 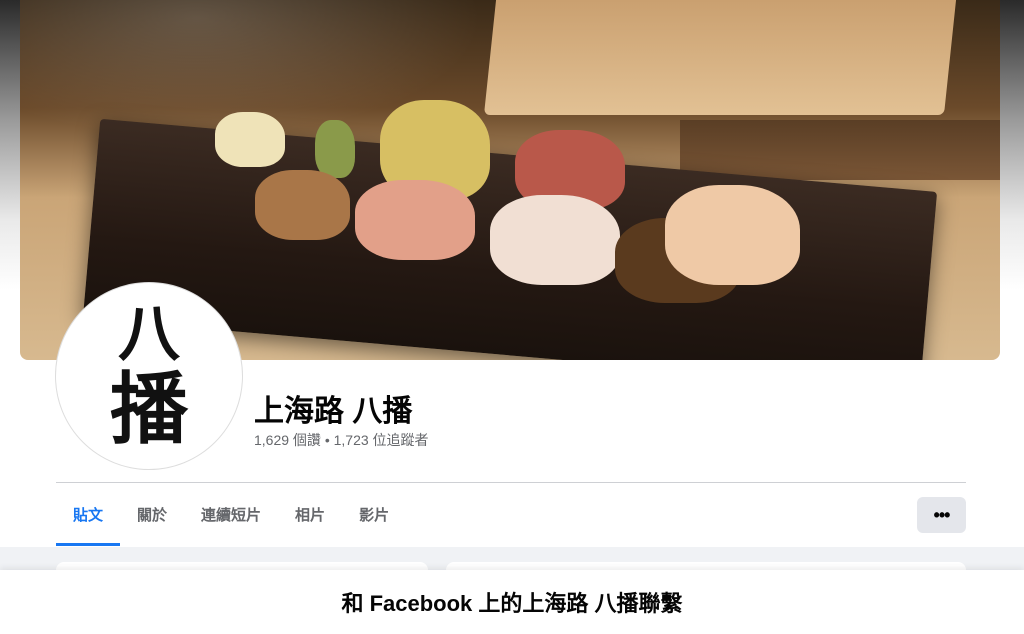 I want to click on page-stats: 1,629 個讚 • 1,723 位追蹤者, so click(x=341, y=440).